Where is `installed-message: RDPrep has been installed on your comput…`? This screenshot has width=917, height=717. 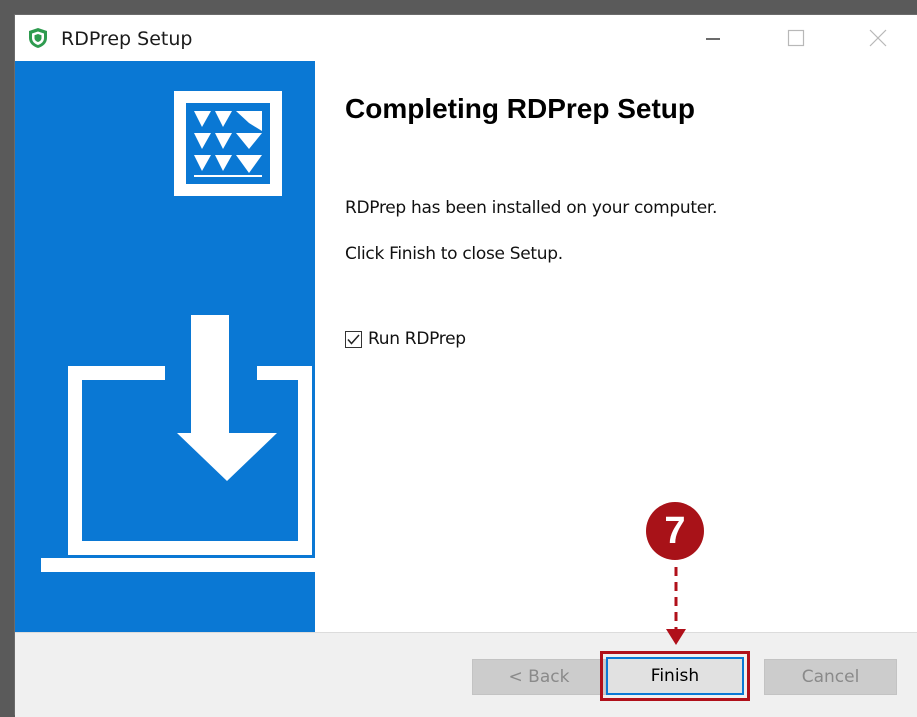 installed-message: RDPrep has been installed on your comput… is located at coordinates (531, 208).